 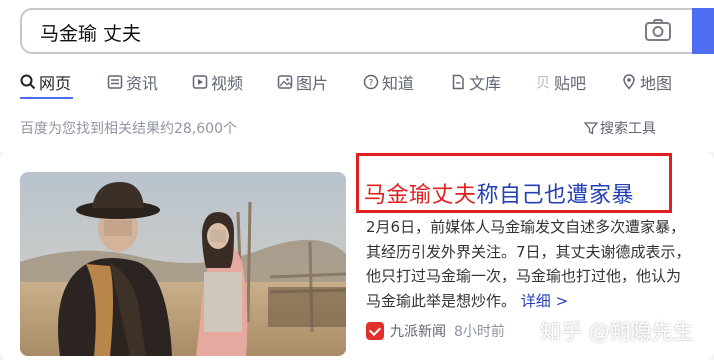 What do you see at coordinates (560, 82) in the screenshot?
I see `tab-tieba: 贝 贴吧` at bounding box center [560, 82].